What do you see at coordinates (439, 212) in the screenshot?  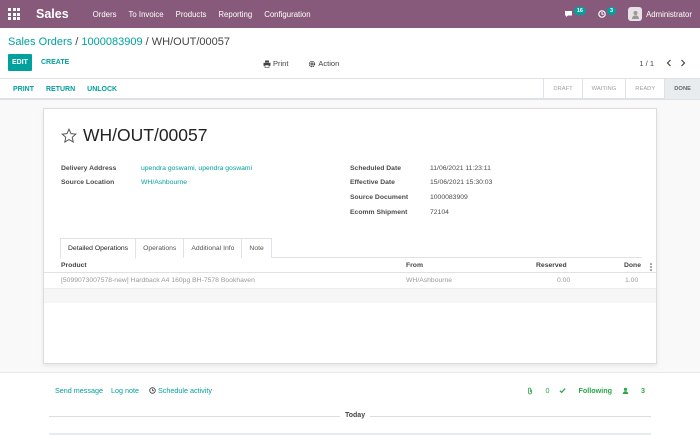 I see `ecomm-shipment-value: 72104` at bounding box center [439, 212].